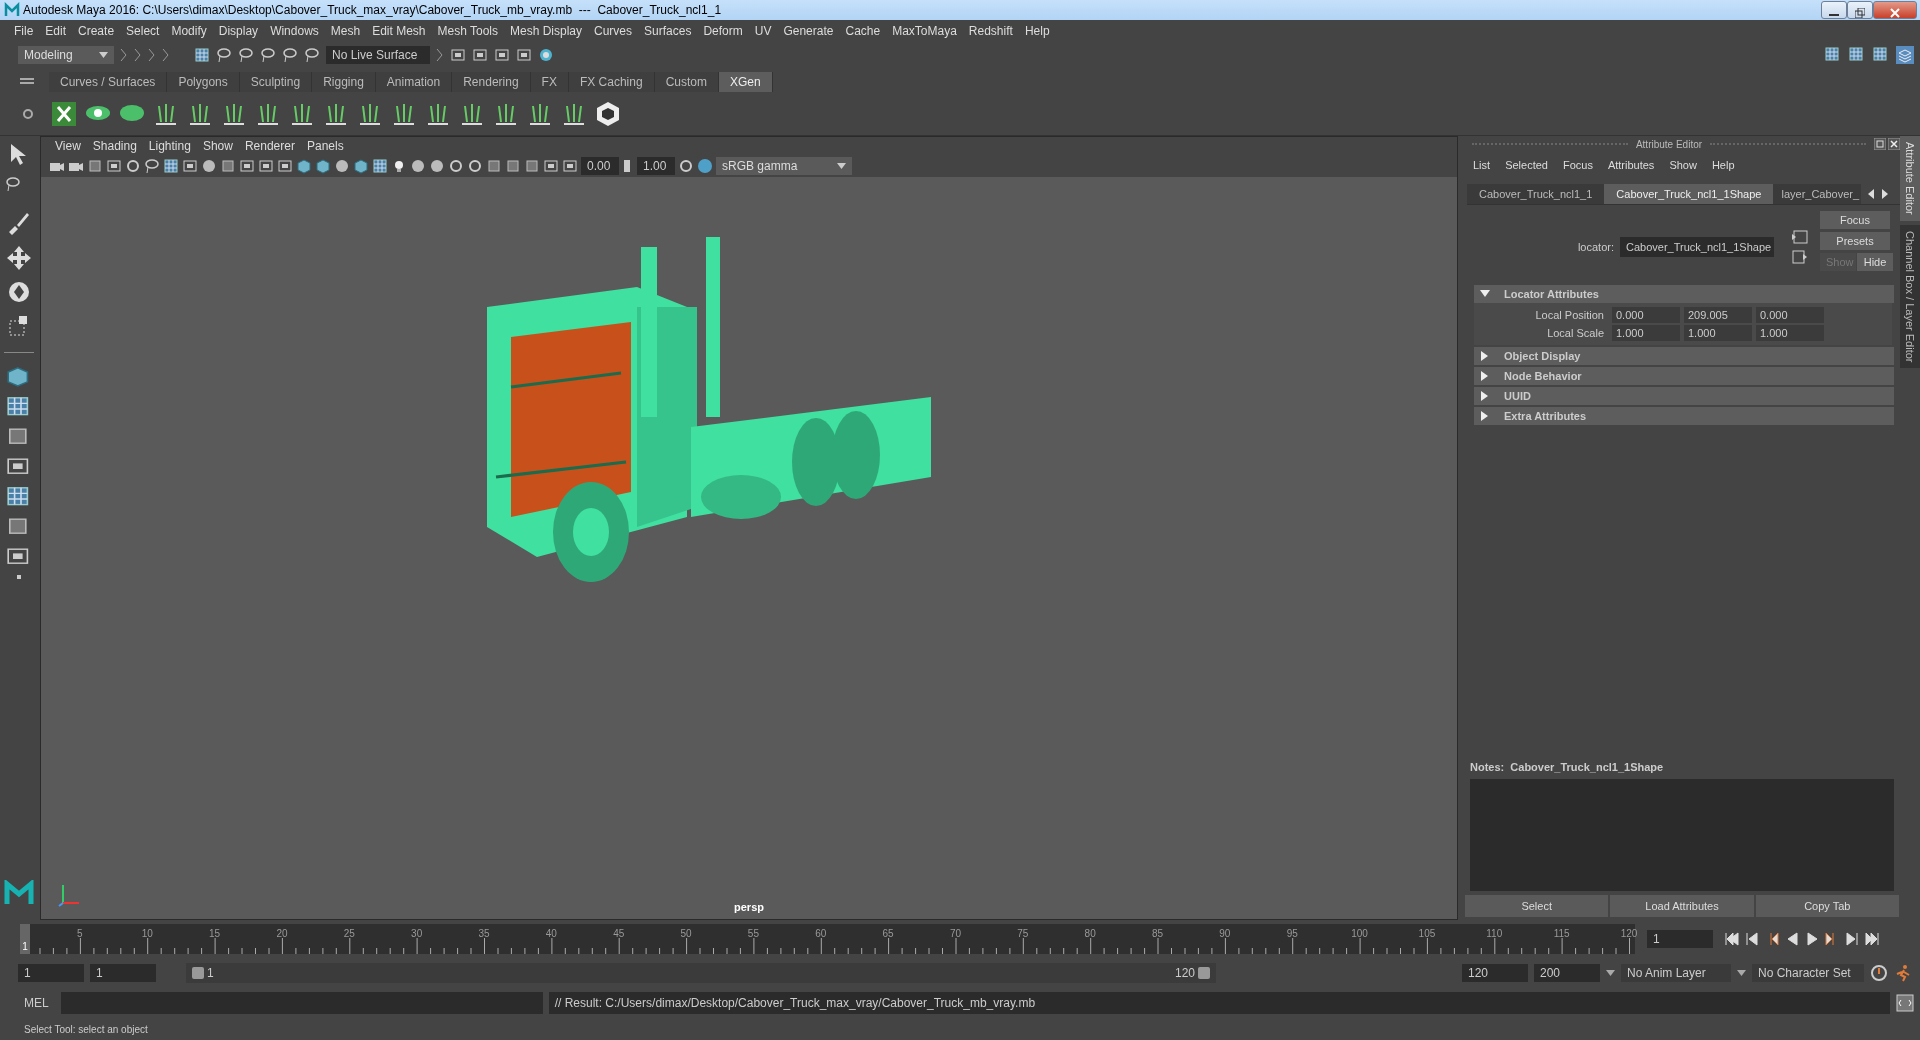 The height and width of the screenshot is (1040, 1920). Describe the element at coordinates (1536, 194) in the screenshot. I see `node-tab: Cabover_Truck_ncl1_1` at that location.